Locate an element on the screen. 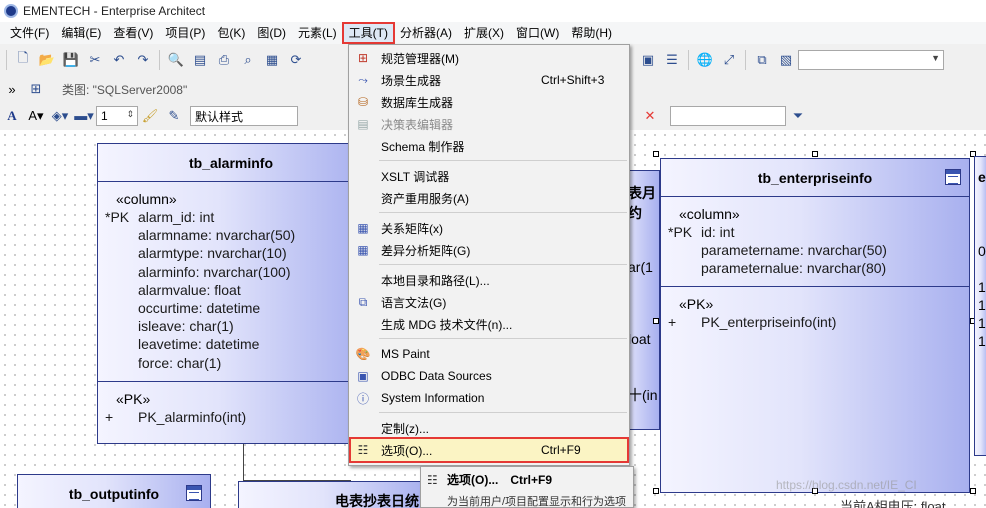 The height and width of the screenshot is (508, 986). menu-item-options: ☷ 选项(O)... Ctrl+F9 is located at coordinates (489, 450).